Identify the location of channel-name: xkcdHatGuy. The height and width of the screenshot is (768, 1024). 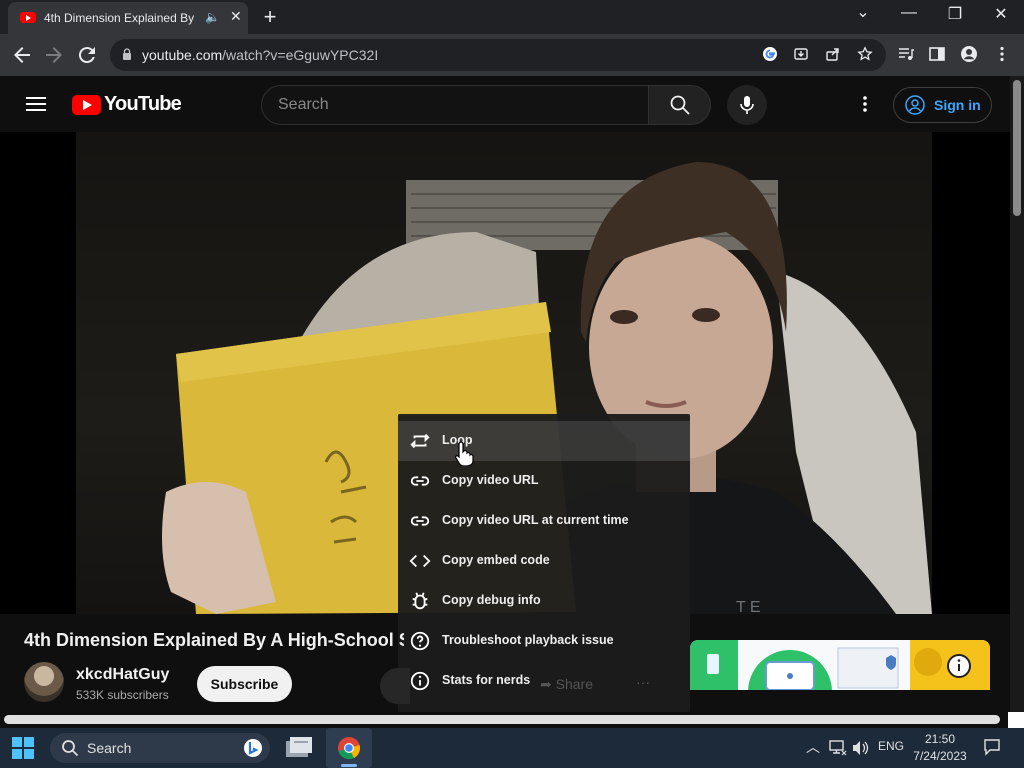
(122, 675).